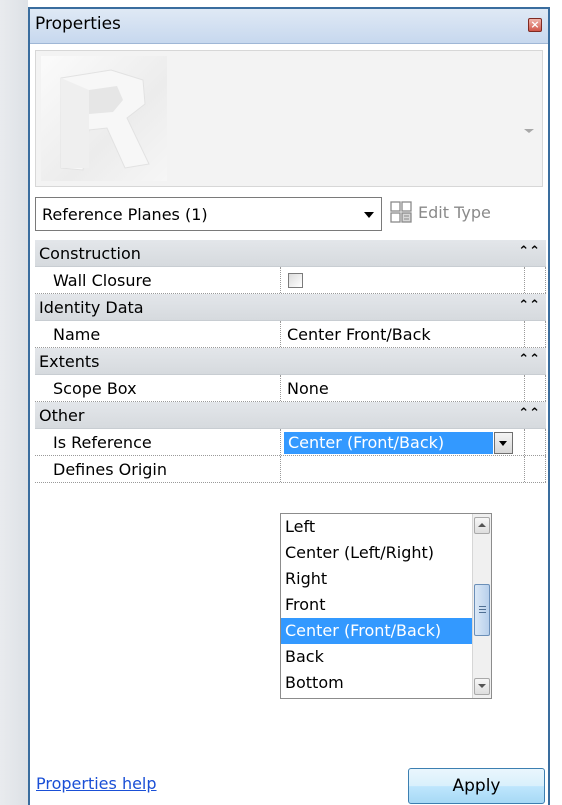 The height and width of the screenshot is (805, 562). What do you see at coordinates (102, 442) in the screenshot?
I see `param-label: Is Reference` at bounding box center [102, 442].